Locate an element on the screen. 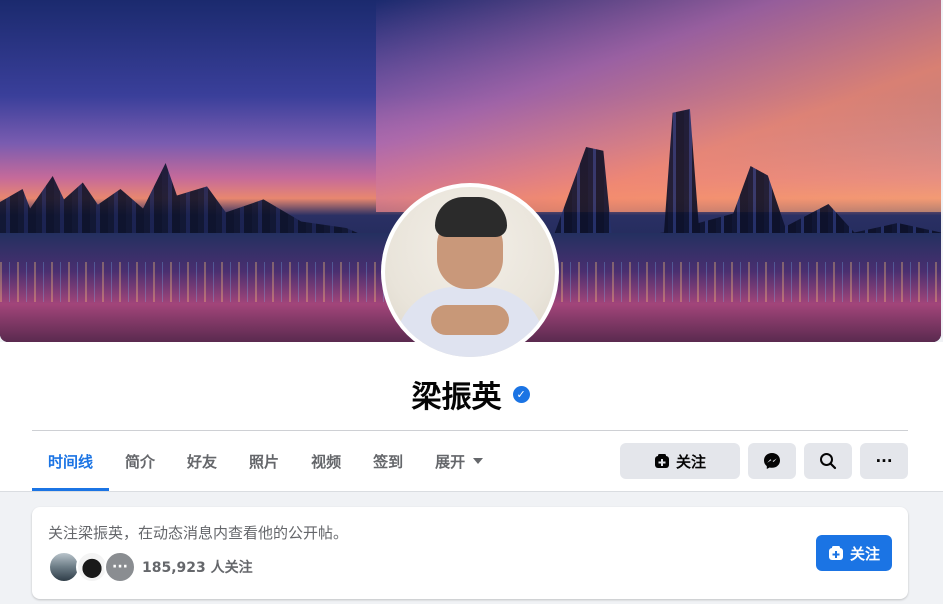 The image size is (943, 604). tab-label: 好友 is located at coordinates (202, 461).